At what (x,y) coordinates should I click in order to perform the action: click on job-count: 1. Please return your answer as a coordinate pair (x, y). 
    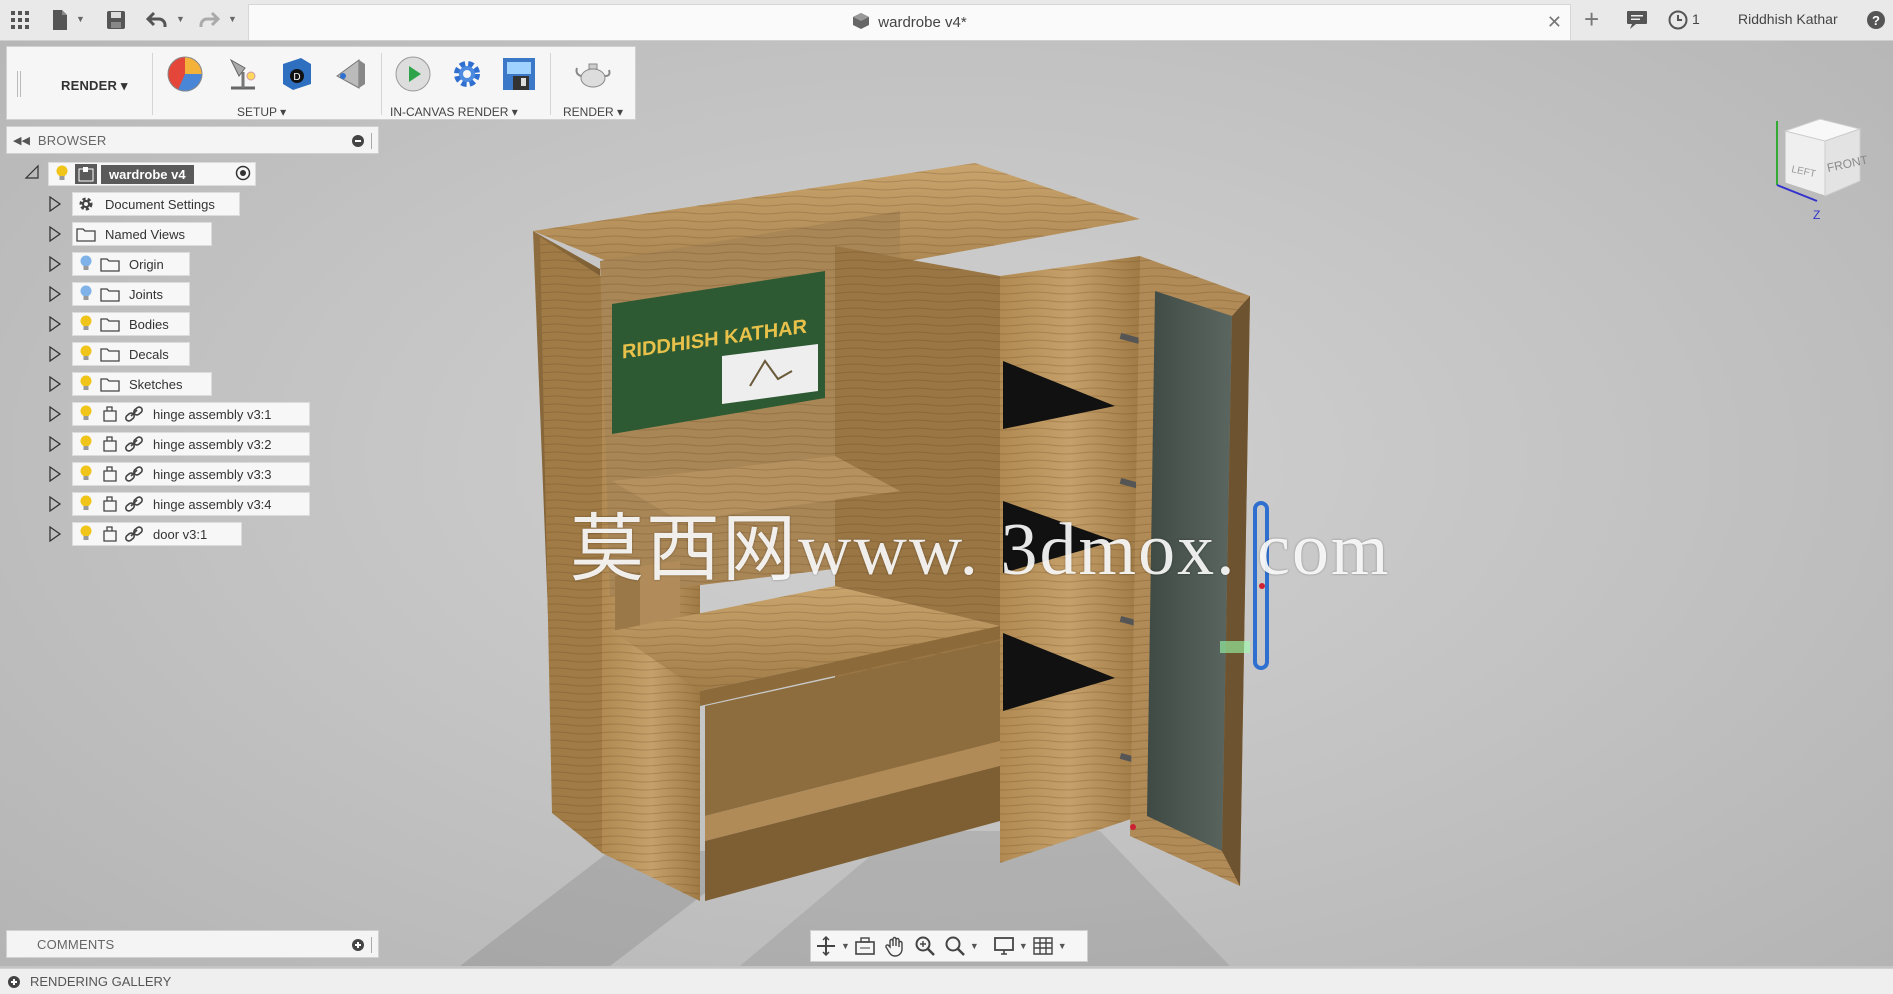
    Looking at the image, I should click on (1696, 19).